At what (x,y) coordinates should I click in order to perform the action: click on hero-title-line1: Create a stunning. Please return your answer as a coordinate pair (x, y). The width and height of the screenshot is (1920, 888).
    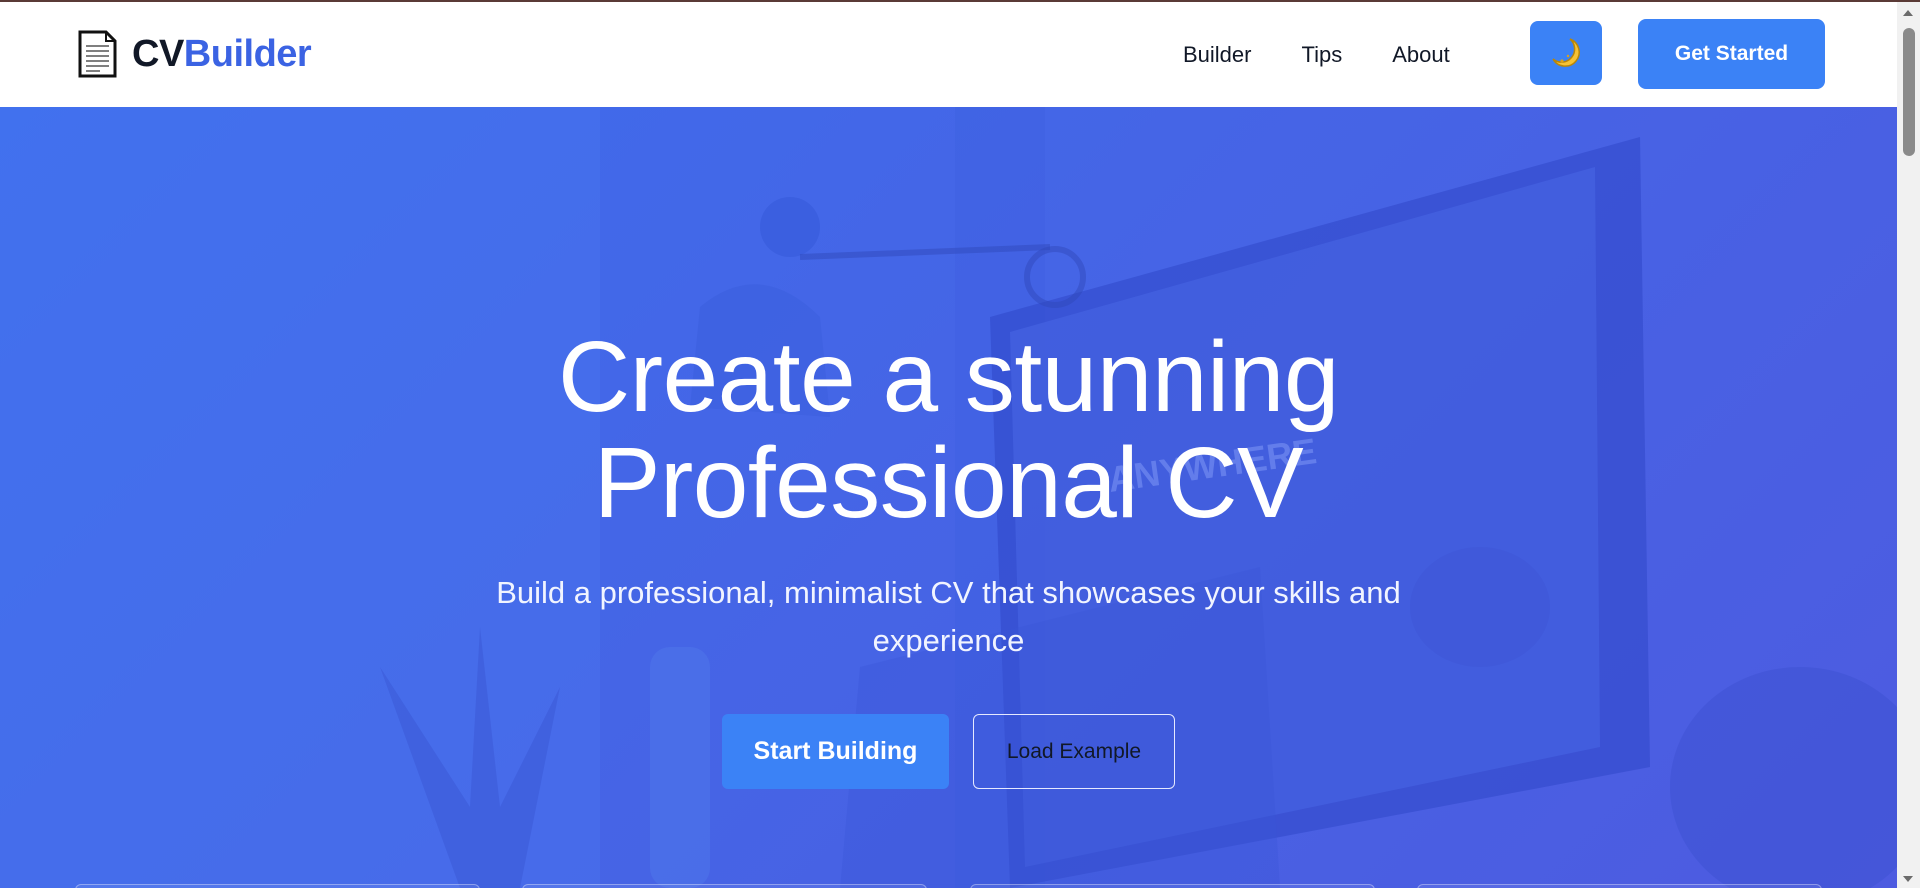
    Looking at the image, I should click on (948, 377).